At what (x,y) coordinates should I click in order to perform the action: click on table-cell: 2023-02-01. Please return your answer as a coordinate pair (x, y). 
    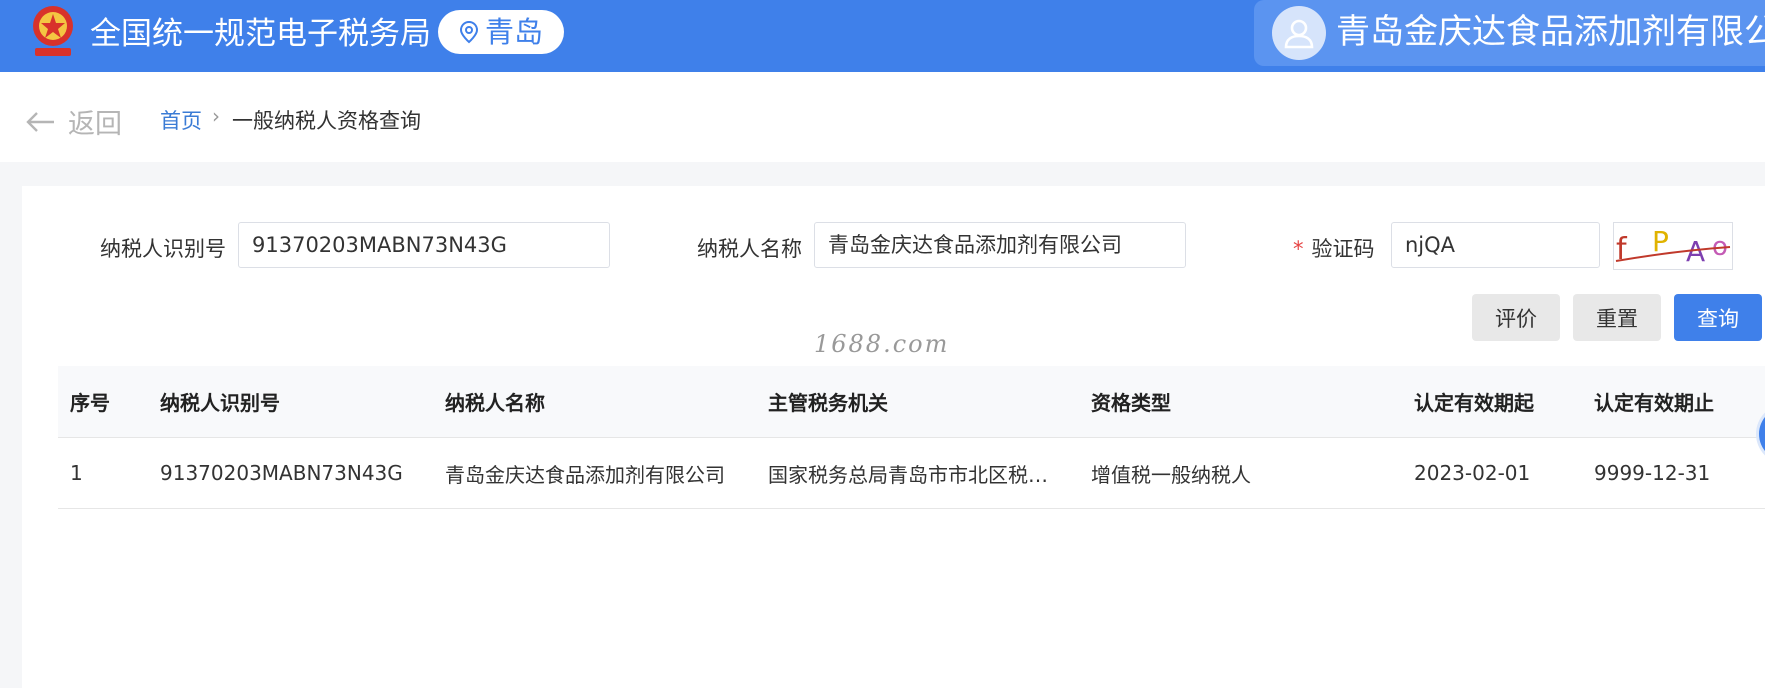
    Looking at the image, I should click on (1472, 473).